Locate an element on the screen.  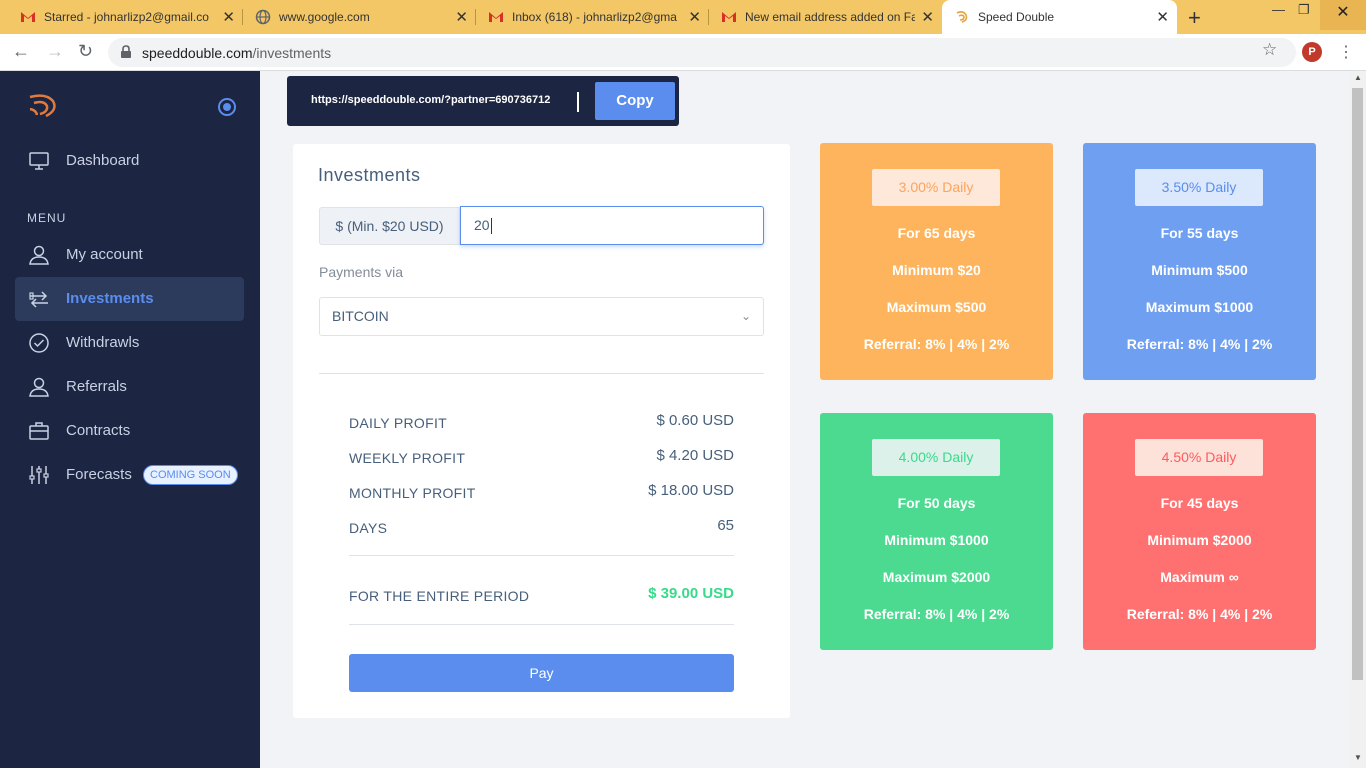
plan-days: For 45 days is located at coordinates (1199, 503).